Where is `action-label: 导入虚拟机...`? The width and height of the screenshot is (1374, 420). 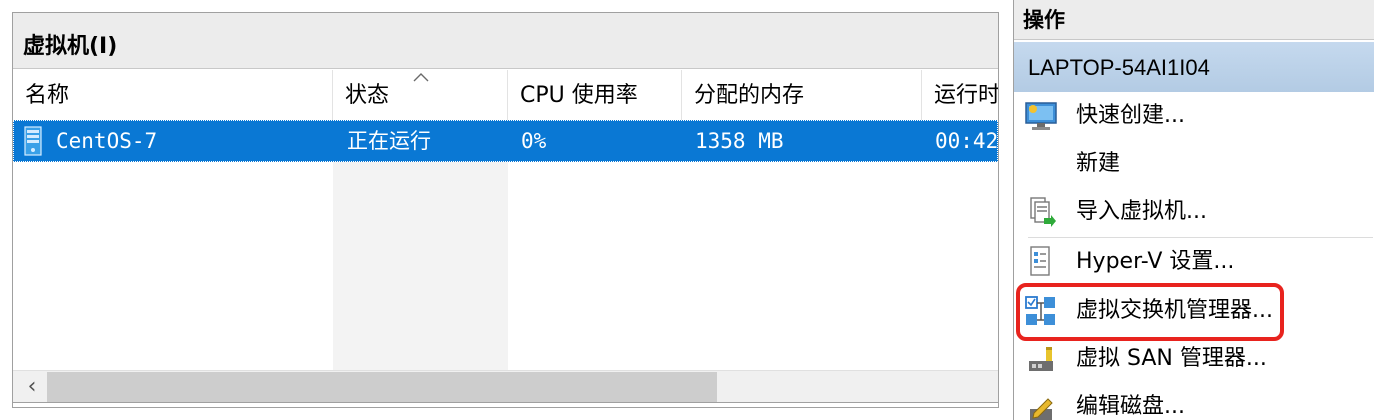 action-label: 导入虚拟机... is located at coordinates (1141, 211).